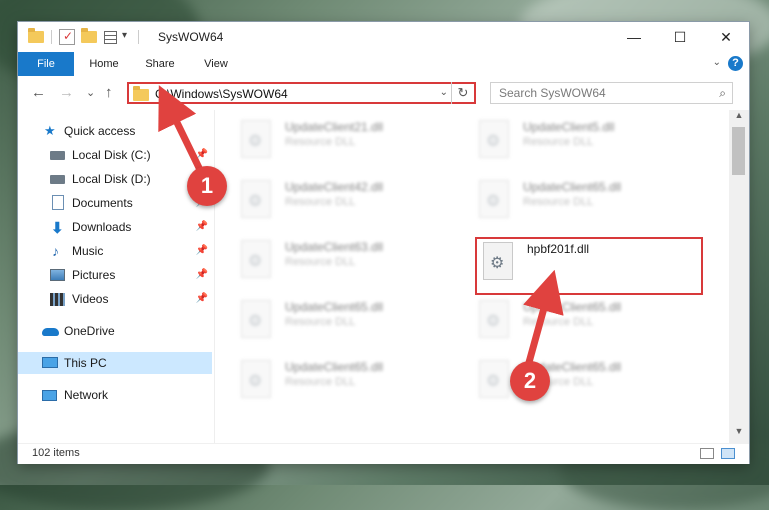  What do you see at coordinates (207, 186) in the screenshot?
I see `step-1-badge: 1` at bounding box center [207, 186].